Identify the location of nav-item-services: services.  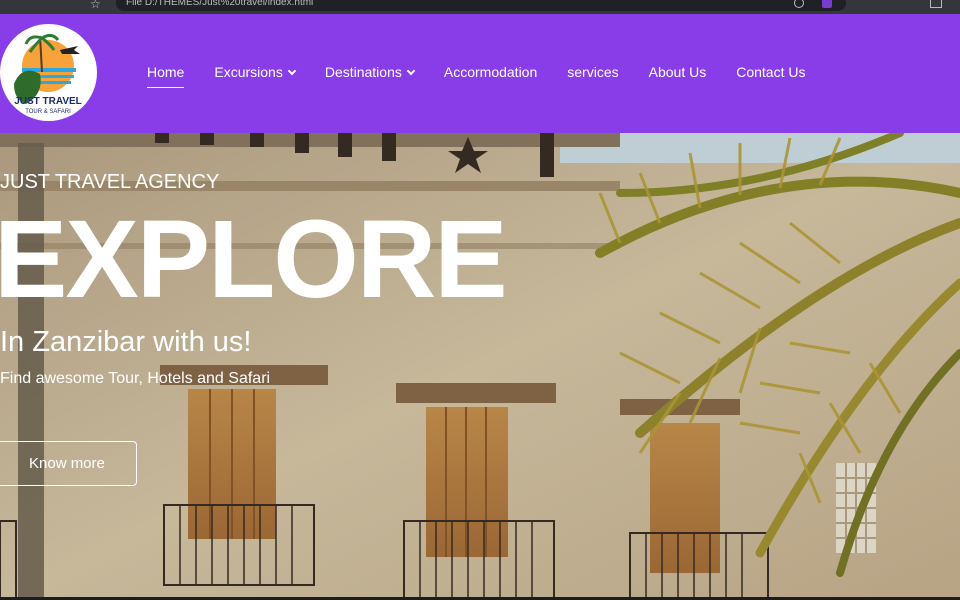
(592, 72).